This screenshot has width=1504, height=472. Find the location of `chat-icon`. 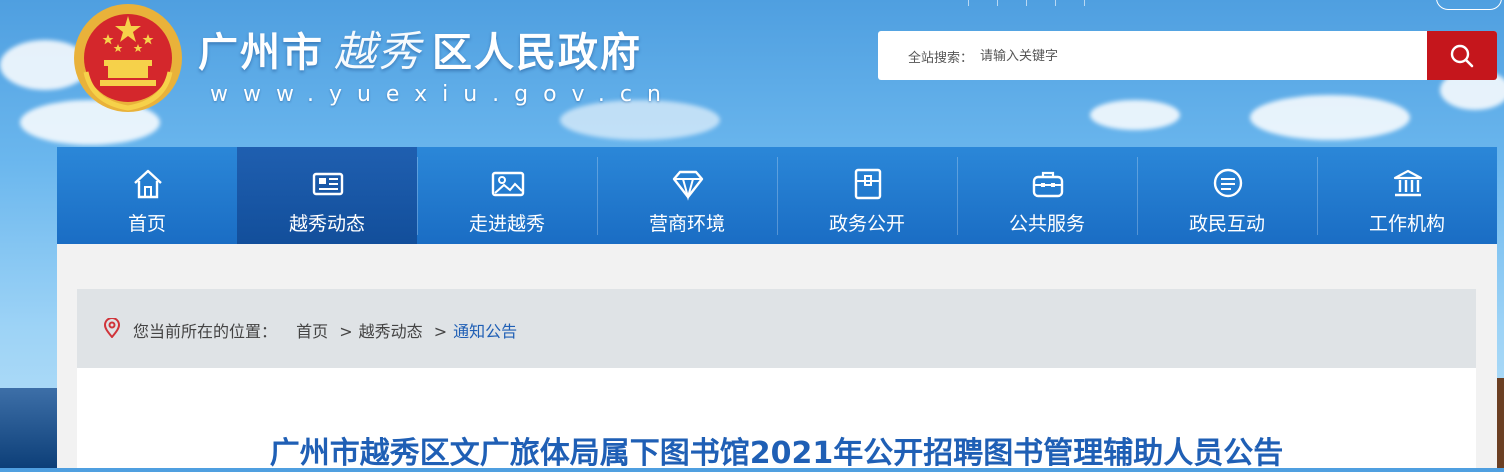

chat-icon is located at coordinates (1228, 183).